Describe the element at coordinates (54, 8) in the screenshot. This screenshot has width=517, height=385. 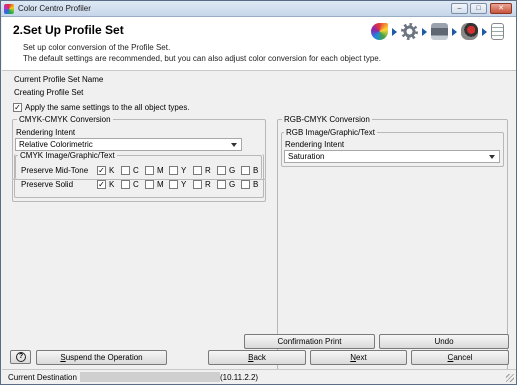
I see `window-title: Color Centro Profiler` at that location.